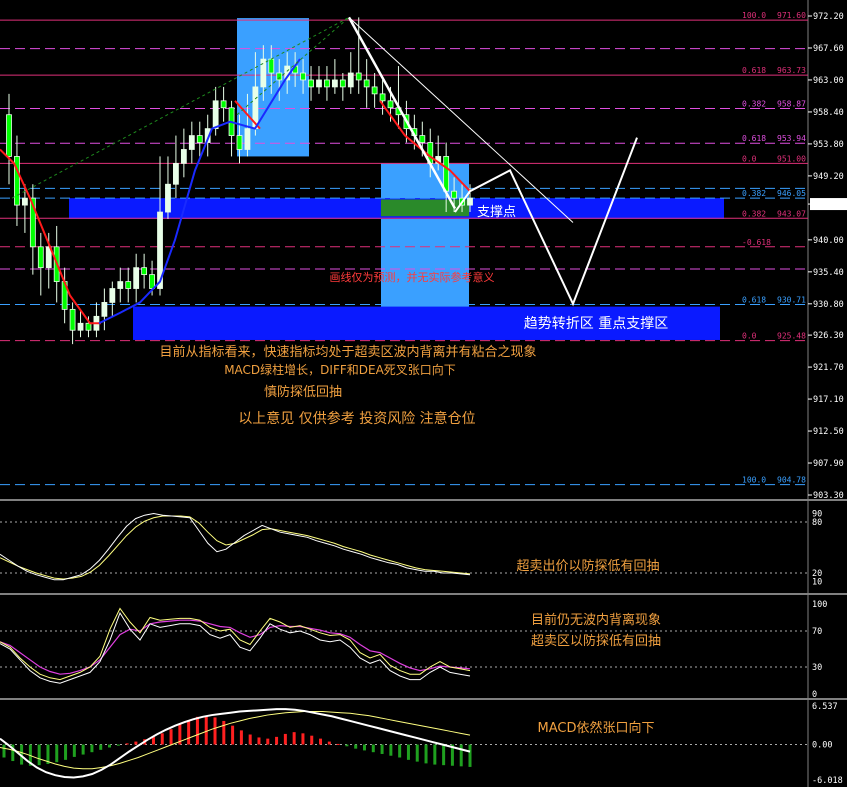  What do you see at coordinates (596, 641) in the screenshot?
I see `oscillator-comment-line-2: 超卖区以防探低有回抽` at bounding box center [596, 641].